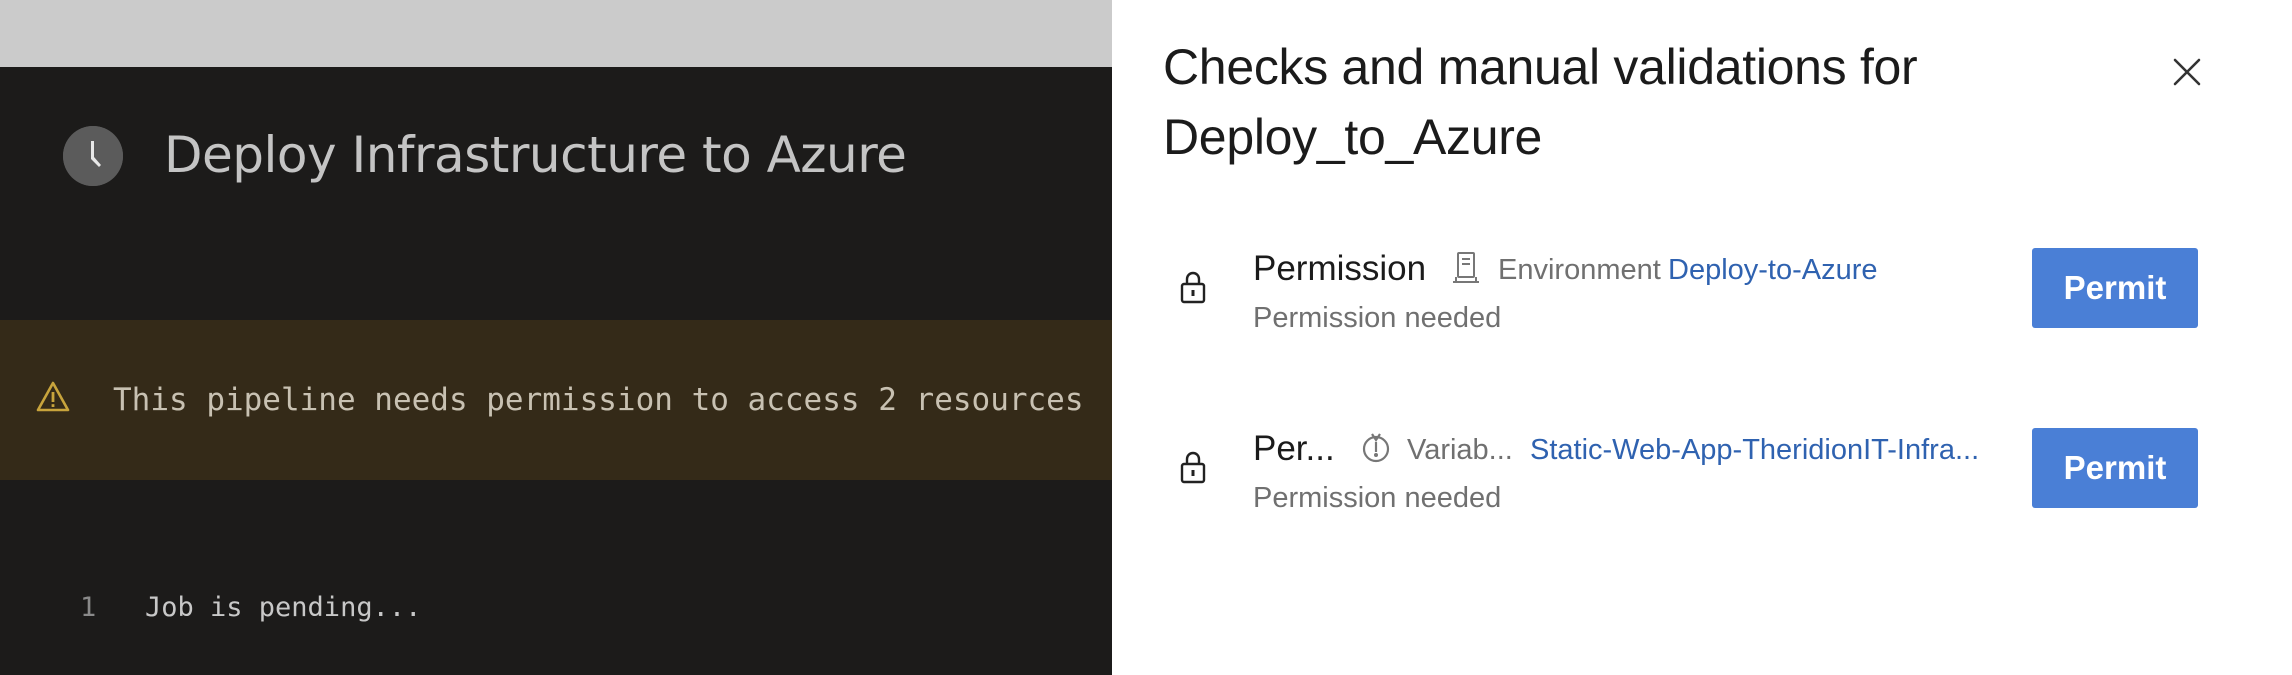 The width and height of the screenshot is (2292, 675). I want to click on check-name: Permission, so click(1340, 268).